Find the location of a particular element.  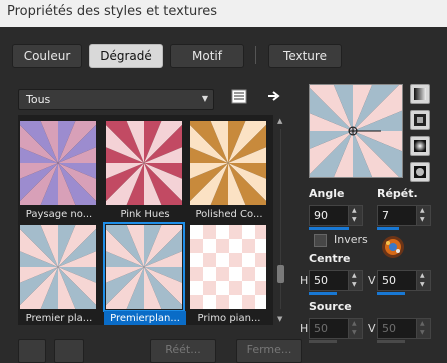

book-icon is located at coordinates (239, 97).